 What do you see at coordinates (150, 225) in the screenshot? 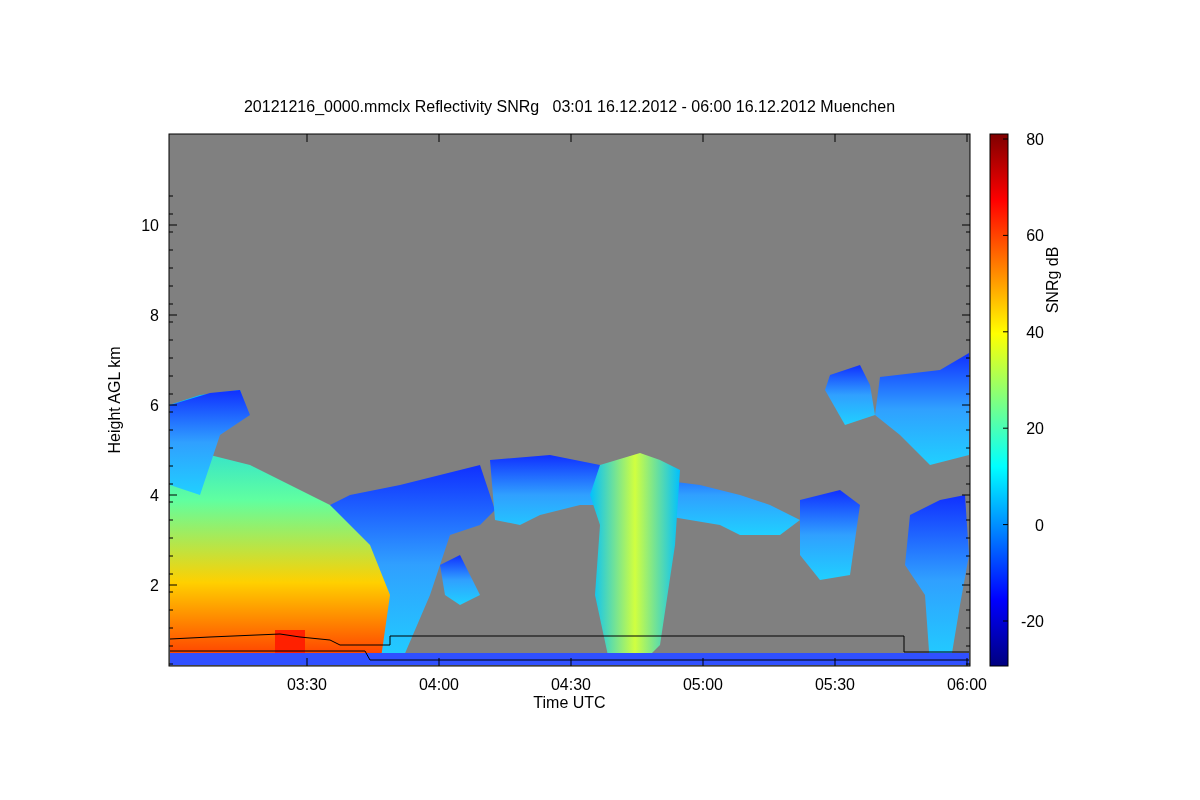
I see `y-tick-label: 10` at bounding box center [150, 225].